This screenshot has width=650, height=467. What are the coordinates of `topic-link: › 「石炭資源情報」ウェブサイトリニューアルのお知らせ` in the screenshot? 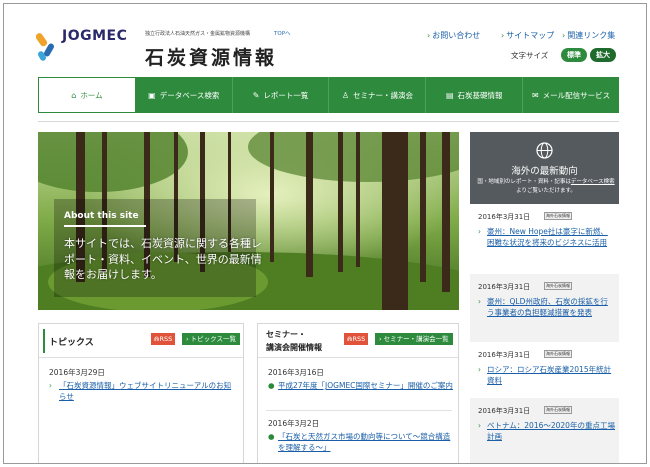 It's located at (141, 391).